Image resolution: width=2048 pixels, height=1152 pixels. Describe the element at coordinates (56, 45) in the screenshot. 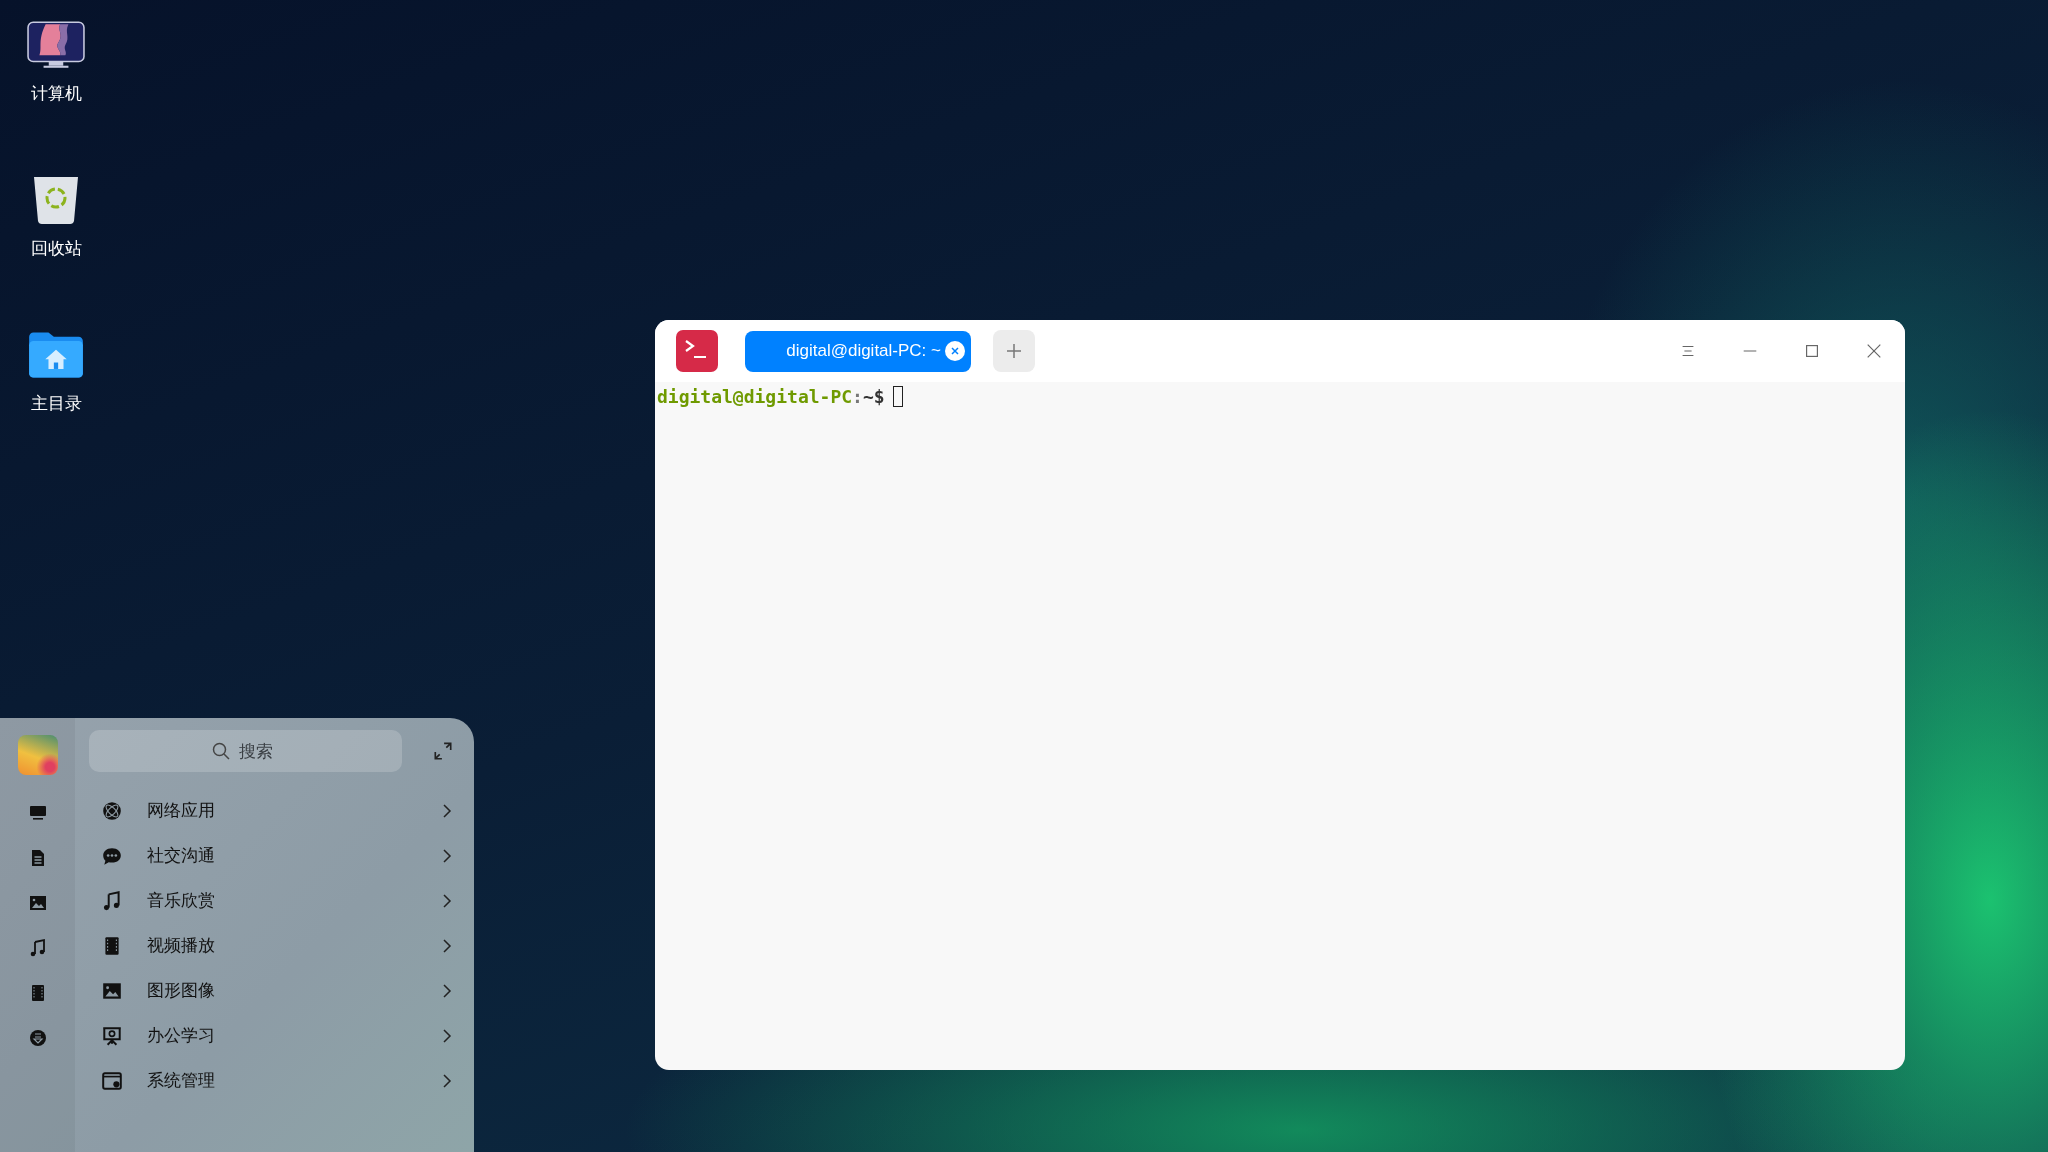

I see `monitor-icon` at that location.